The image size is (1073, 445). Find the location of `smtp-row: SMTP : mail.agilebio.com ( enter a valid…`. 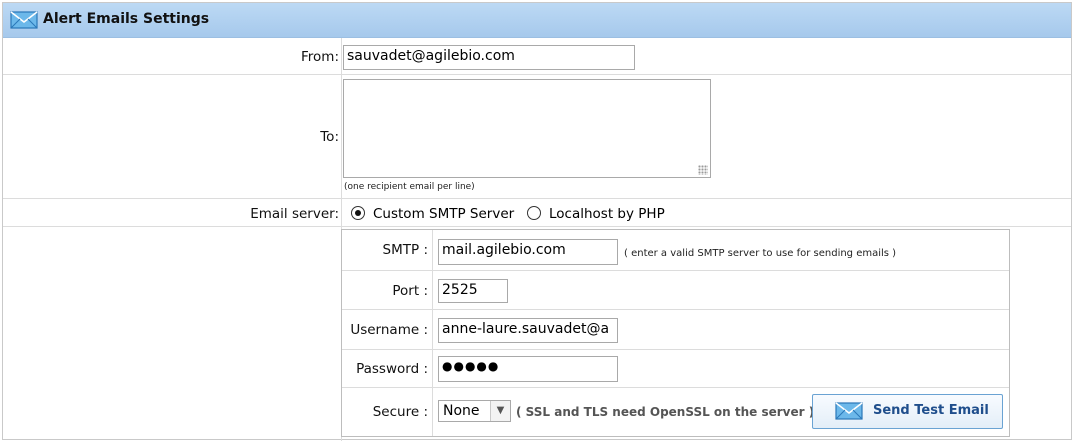

smtp-row: SMTP : mail.agilebio.com ( enter a valid… is located at coordinates (675, 250).